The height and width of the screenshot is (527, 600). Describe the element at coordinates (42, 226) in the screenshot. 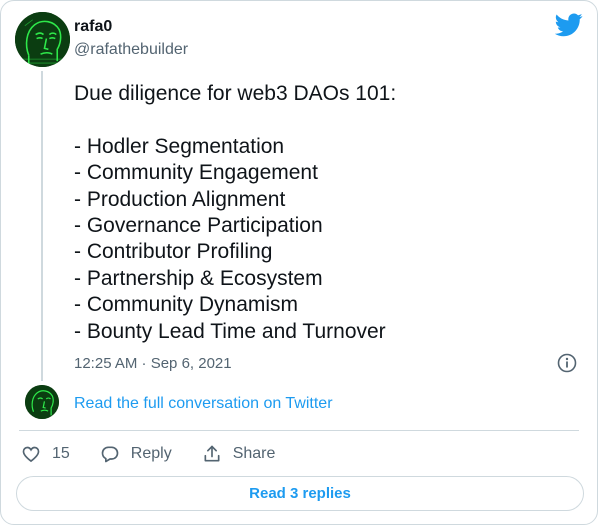

I see `thread-line` at that location.